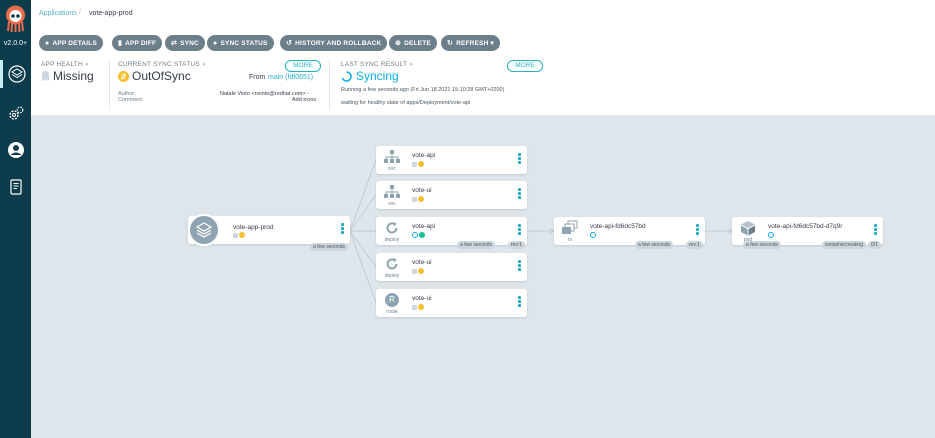  What do you see at coordinates (204, 230) in the screenshot?
I see `layers-icon` at bounding box center [204, 230].